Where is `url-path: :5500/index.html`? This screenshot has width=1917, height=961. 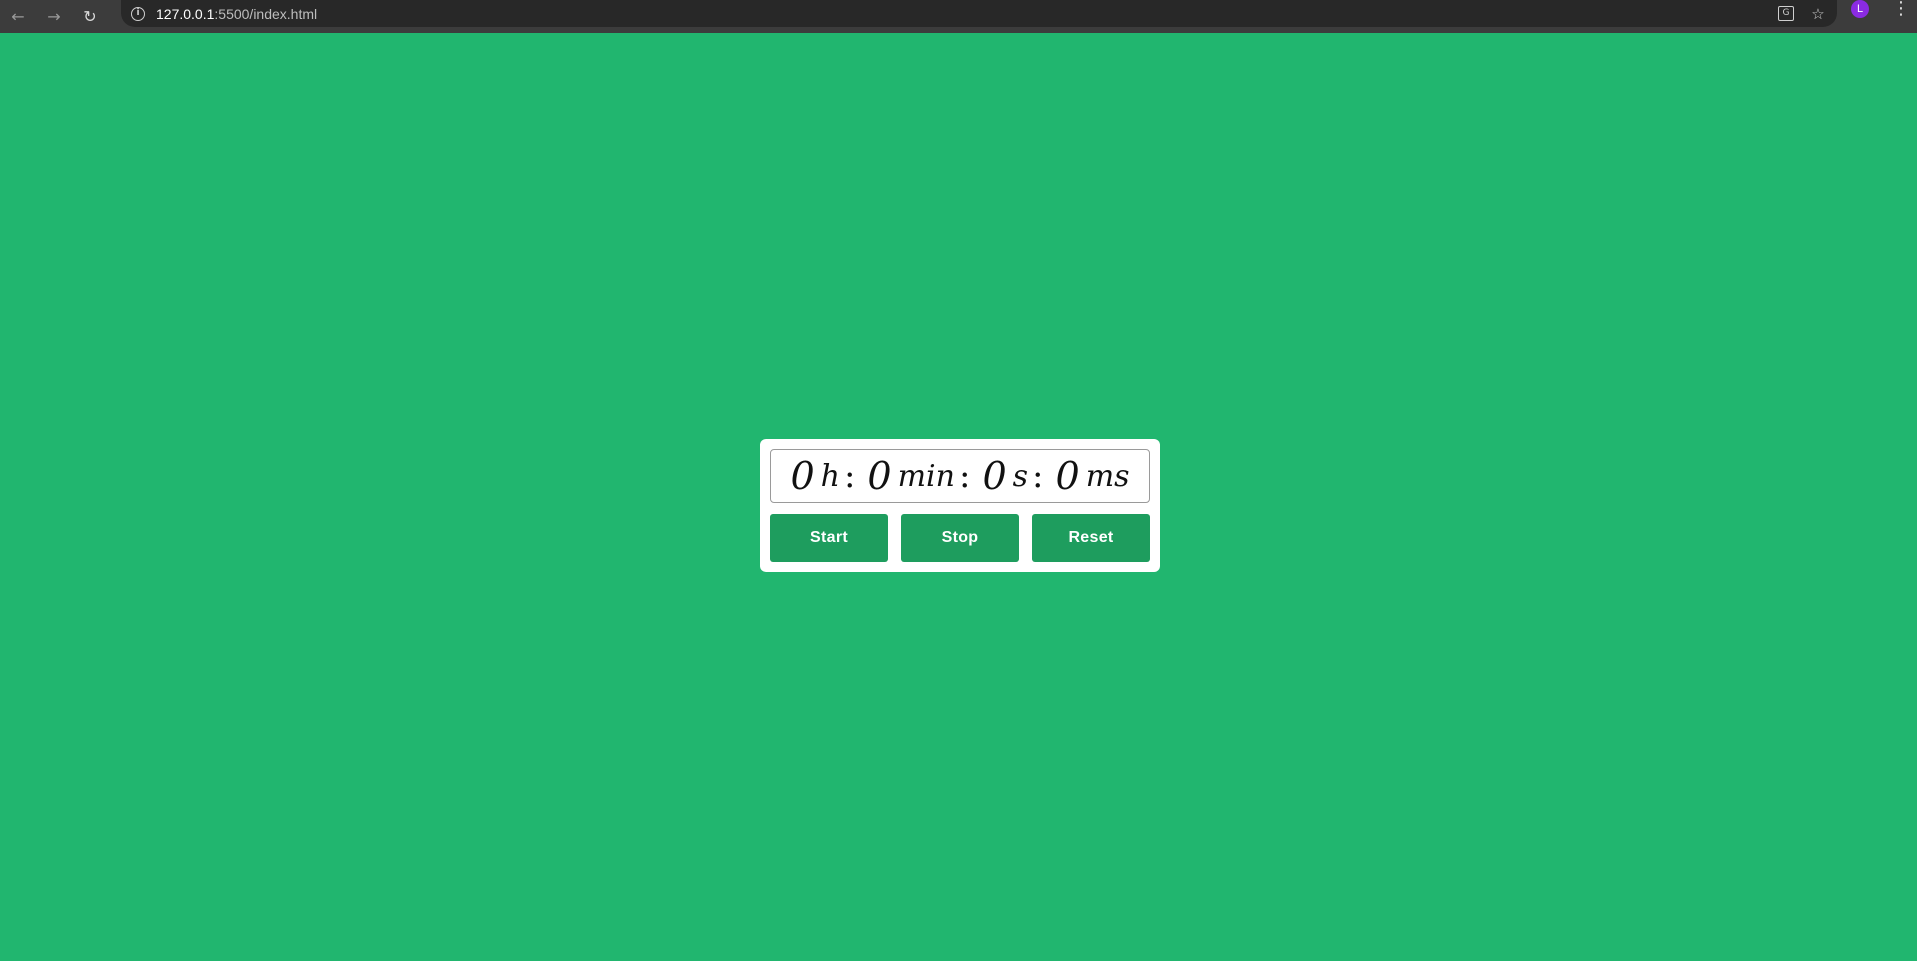 url-path: :5500/index.html is located at coordinates (266, 13).